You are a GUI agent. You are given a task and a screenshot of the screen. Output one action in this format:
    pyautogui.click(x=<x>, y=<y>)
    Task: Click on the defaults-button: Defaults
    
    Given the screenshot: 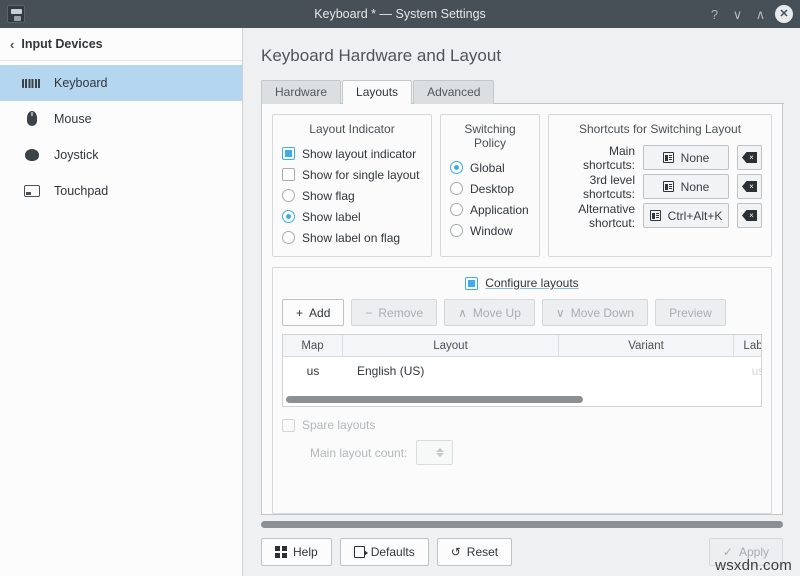 What is the action you would take?
    pyautogui.click(x=384, y=552)
    